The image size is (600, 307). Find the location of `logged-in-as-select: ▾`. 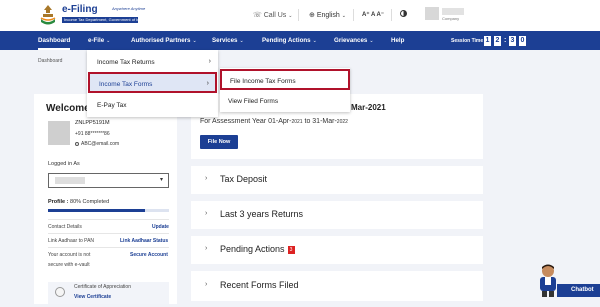

logged-in-as-select: ▾ is located at coordinates (108, 180).